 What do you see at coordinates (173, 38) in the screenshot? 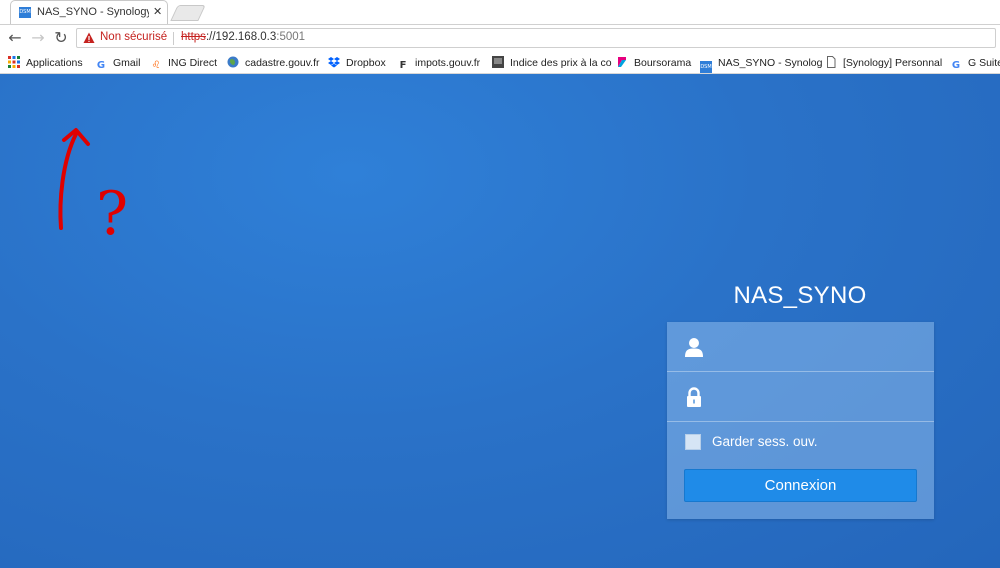
I see `omnibox-divider` at bounding box center [173, 38].